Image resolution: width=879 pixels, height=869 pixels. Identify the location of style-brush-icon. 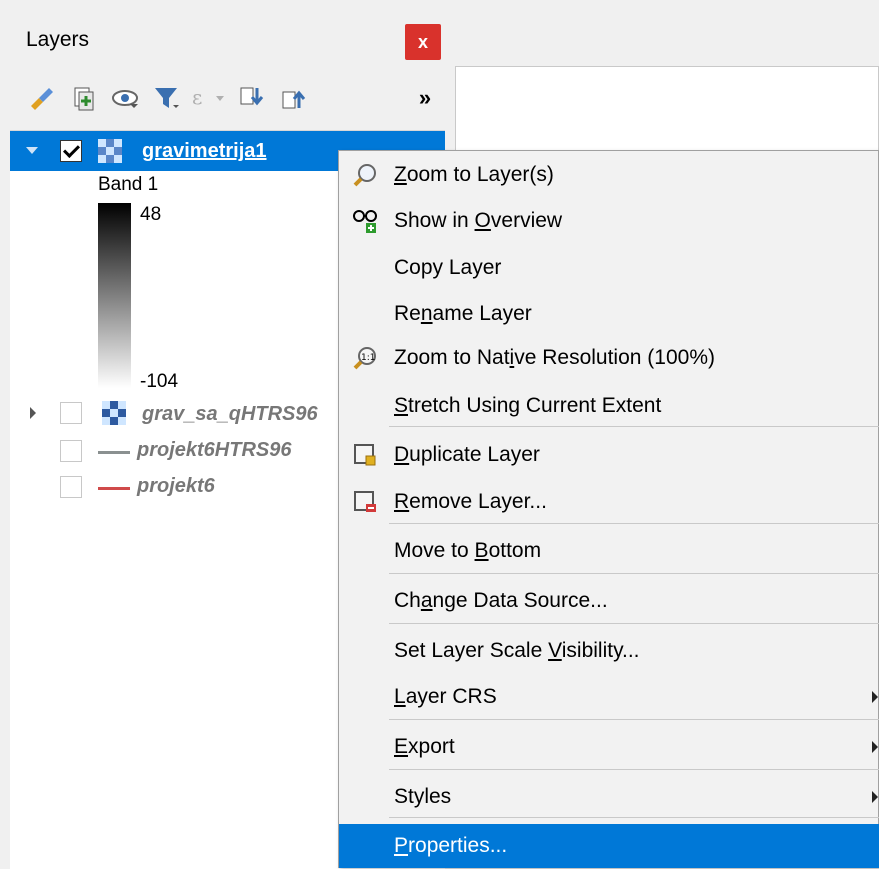
(41, 98).